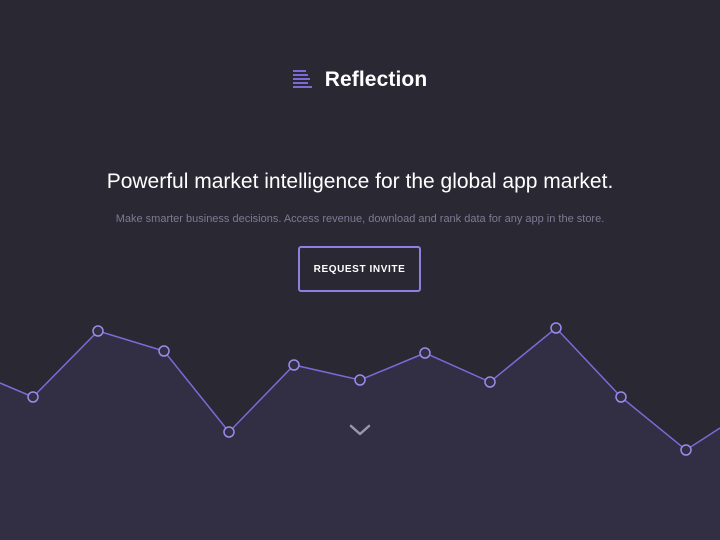 The width and height of the screenshot is (720, 540). I want to click on brand-name: Reflection, so click(376, 79).